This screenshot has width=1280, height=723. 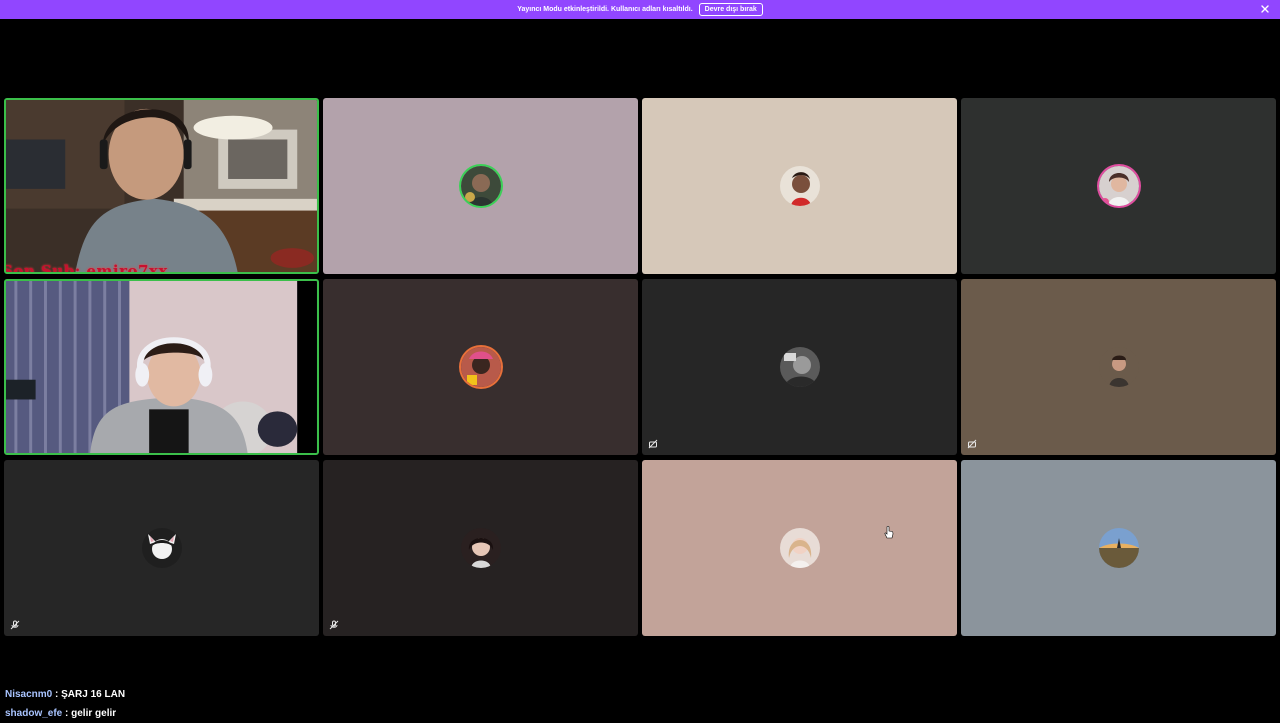 What do you see at coordinates (34, 713) in the screenshot?
I see `chat-username: shadow_efe` at bounding box center [34, 713].